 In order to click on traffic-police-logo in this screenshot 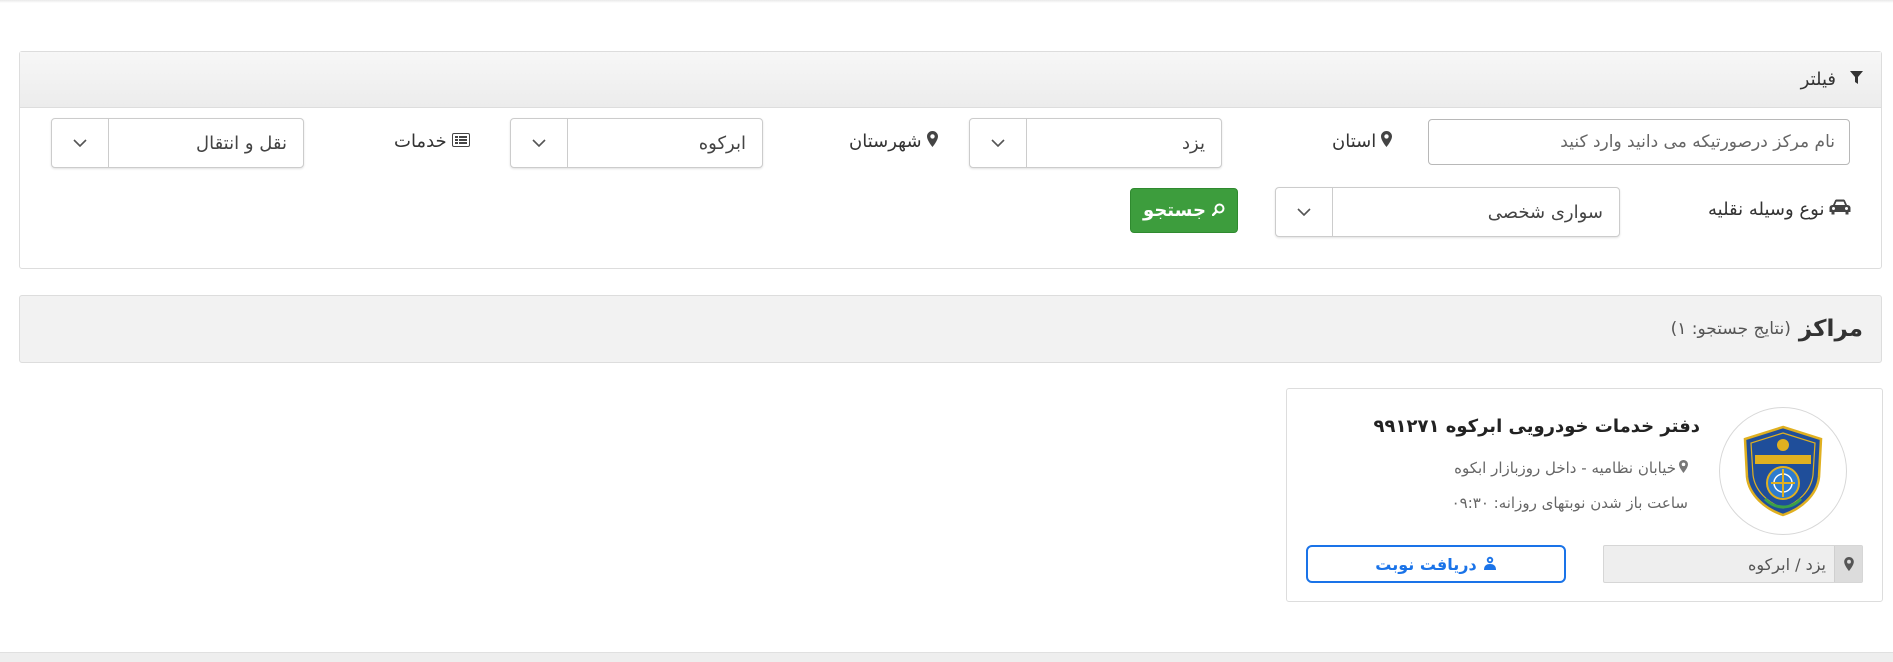, I will do `click(1783, 471)`.